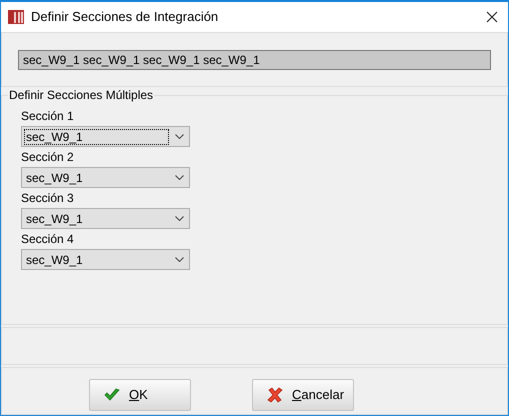  I want to click on summary-field: sec_W9_1 sec_W9_1 sec_W9_1 sec_W9_1, so click(254, 60).